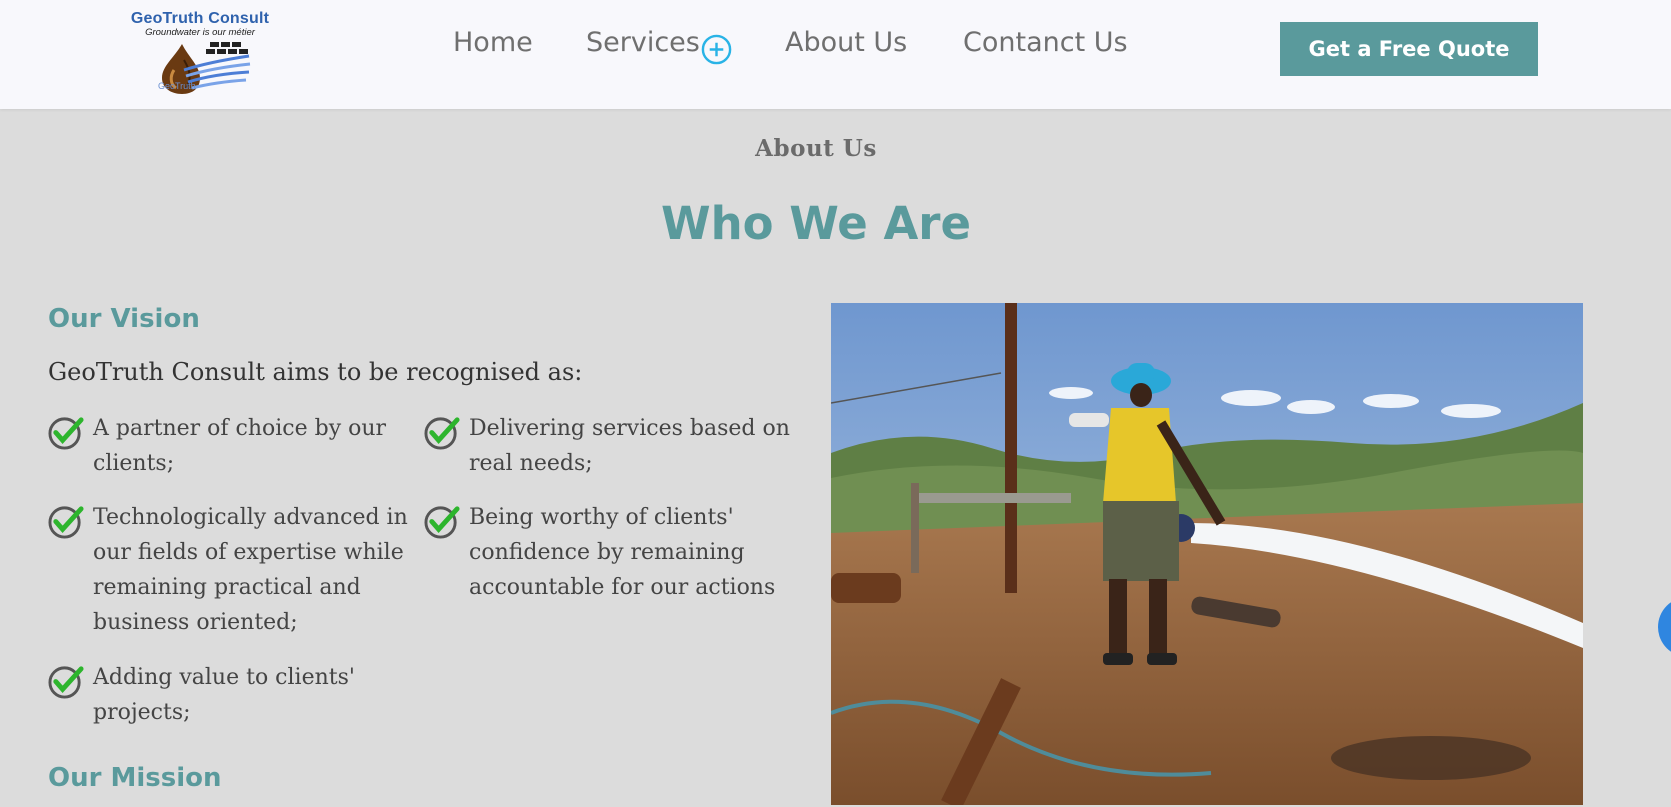 Image resolution: width=1671 pixels, height=807 pixels. What do you see at coordinates (629, 446) in the screenshot?
I see `bullet-text: Delivering services based on real needs;` at bounding box center [629, 446].